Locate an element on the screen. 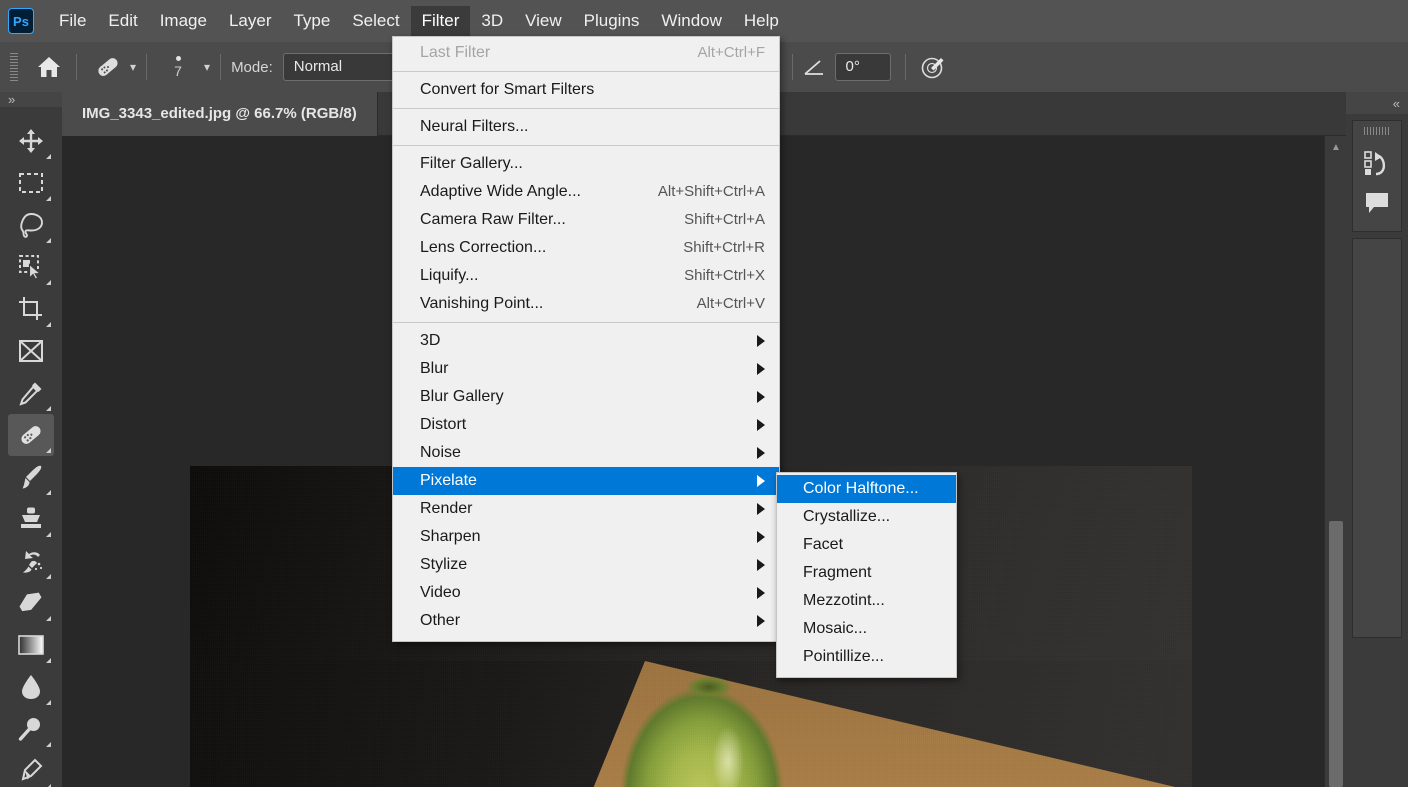 The image size is (1408, 787). options-bar-grip is located at coordinates (14, 67).